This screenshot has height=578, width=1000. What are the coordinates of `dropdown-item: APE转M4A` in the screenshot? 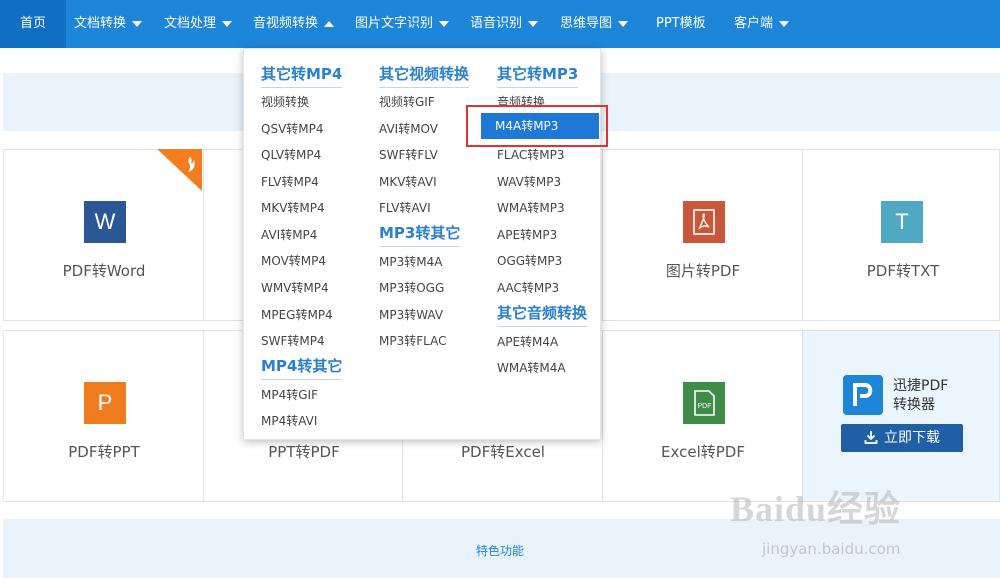 It's located at (527, 341).